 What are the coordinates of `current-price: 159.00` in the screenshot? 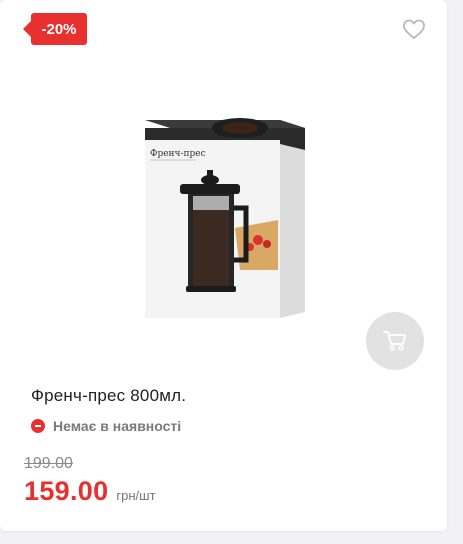 It's located at (66, 491).